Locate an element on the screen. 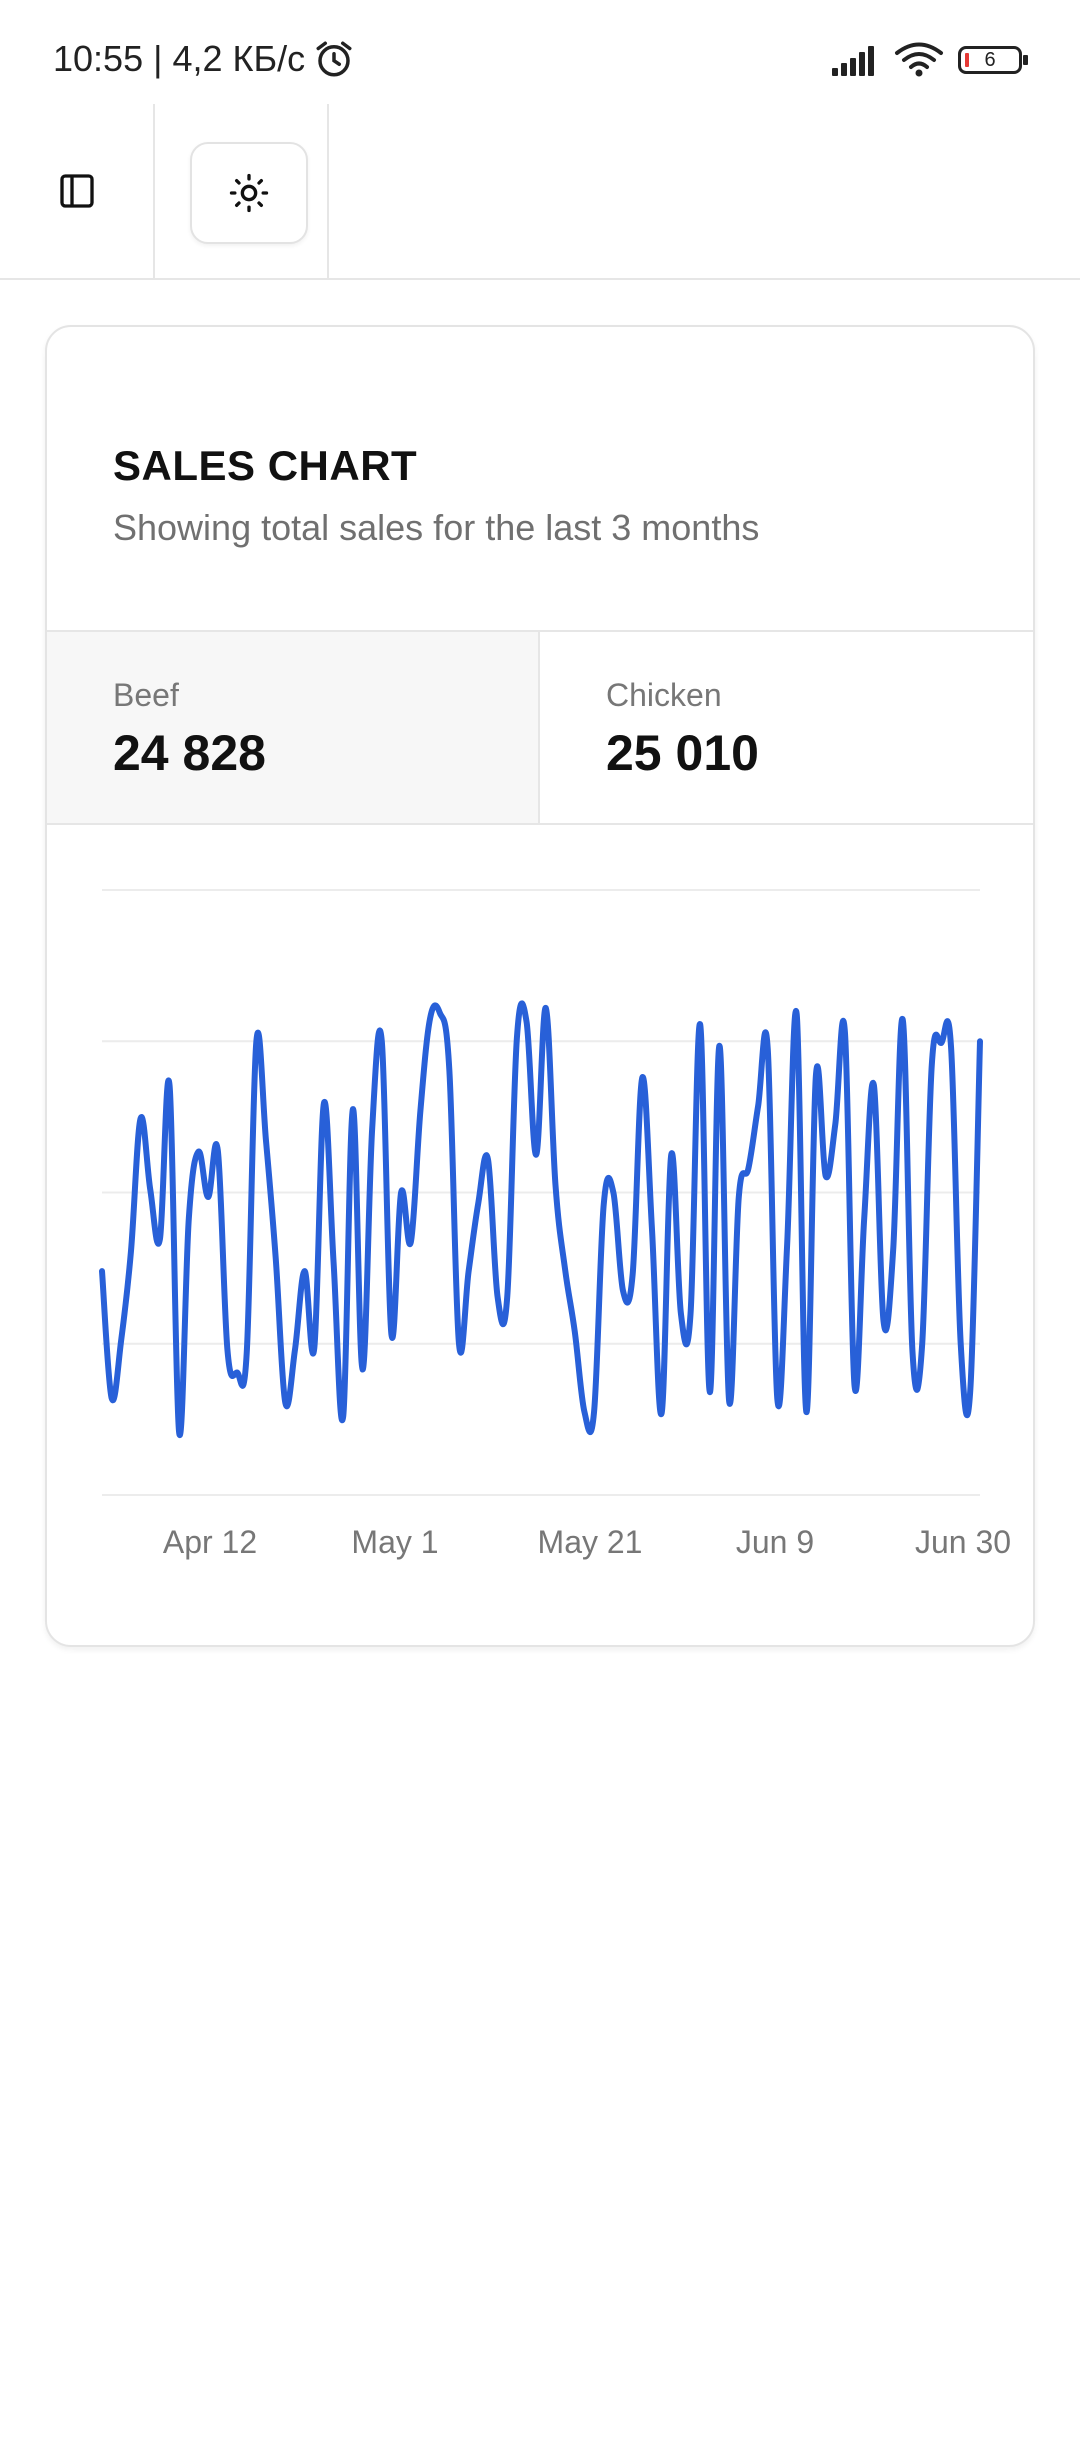 Image resolution: width=1080 pixels, height=2460 pixels. stat-value: 25 010 is located at coordinates (682, 753).